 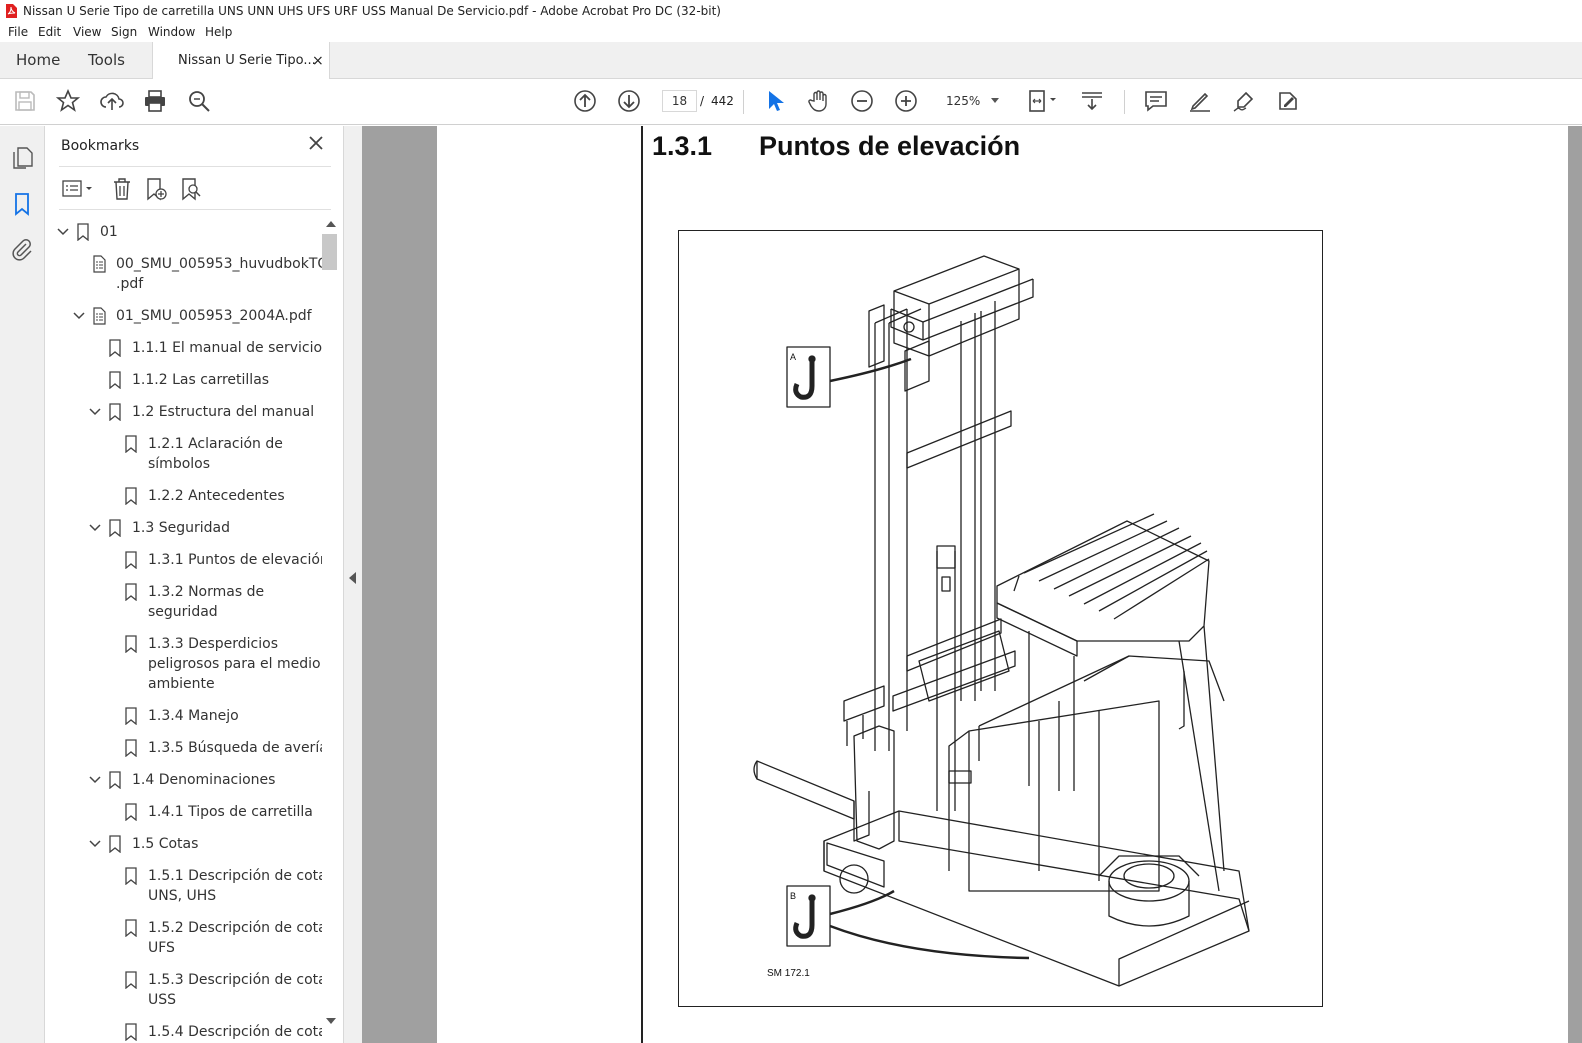 I want to click on bookmark-item: 1.2 Estructura del manual, so click(x=183, y=412).